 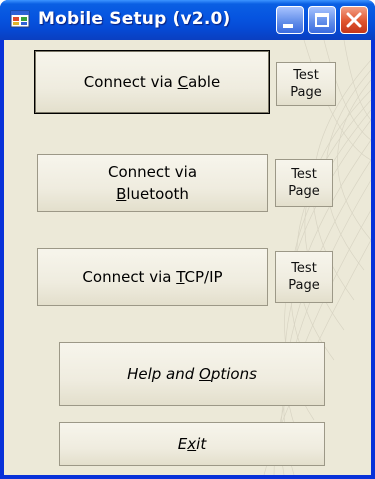 I want to click on exit-button: Exit, so click(x=192, y=444).